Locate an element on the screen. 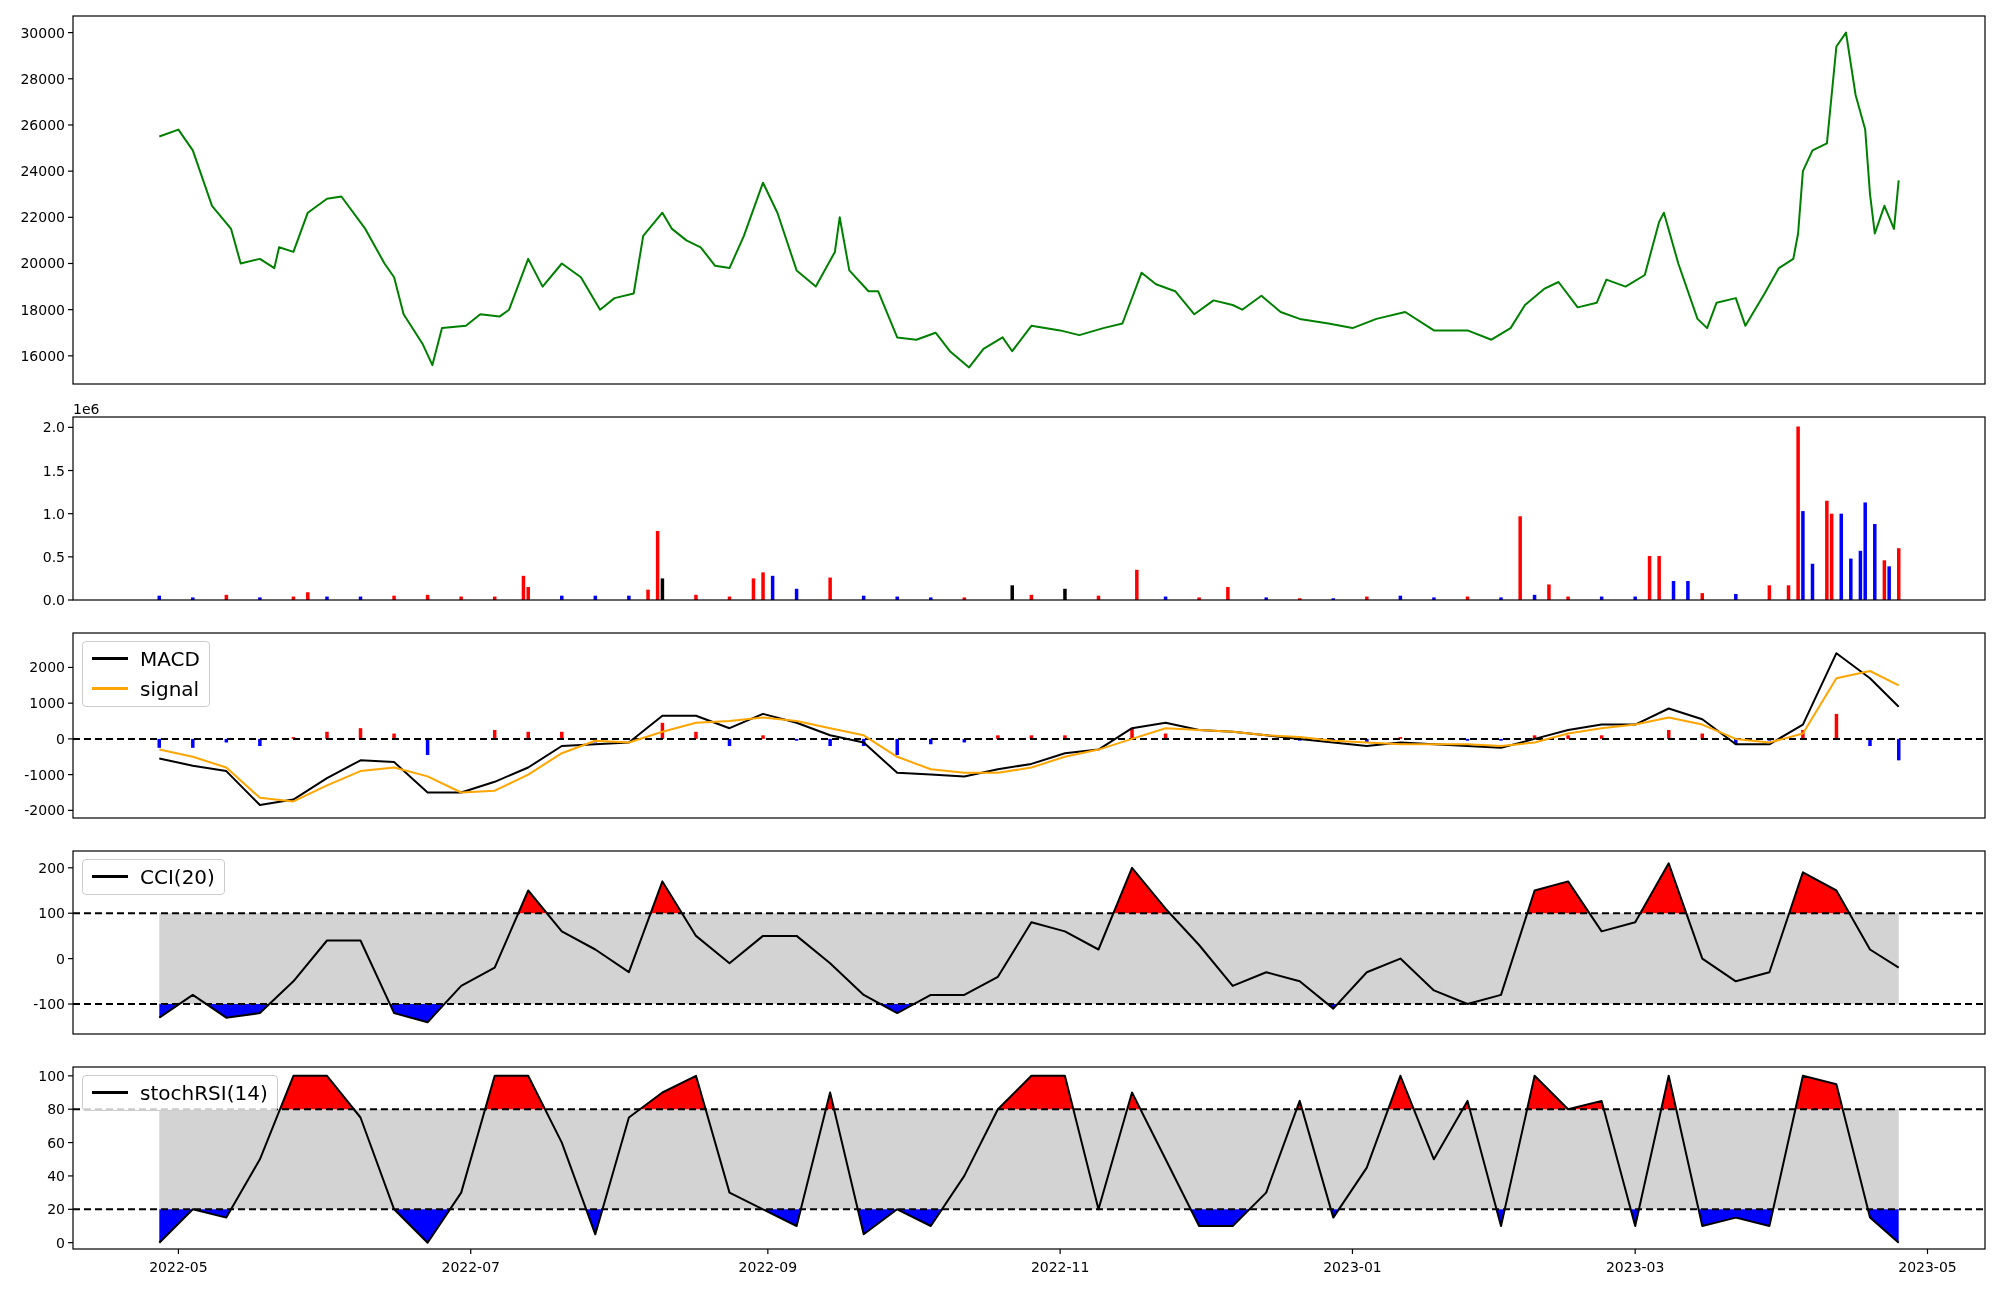 This screenshot has width=2000, height=1300. legend-label: signal is located at coordinates (170, 689).